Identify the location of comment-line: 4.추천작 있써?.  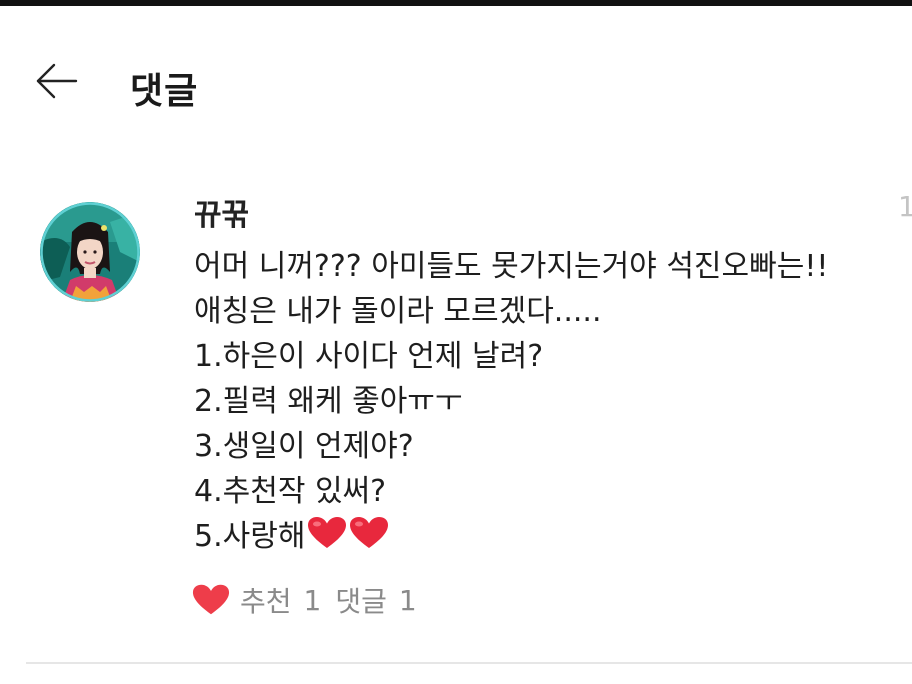
(290, 491).